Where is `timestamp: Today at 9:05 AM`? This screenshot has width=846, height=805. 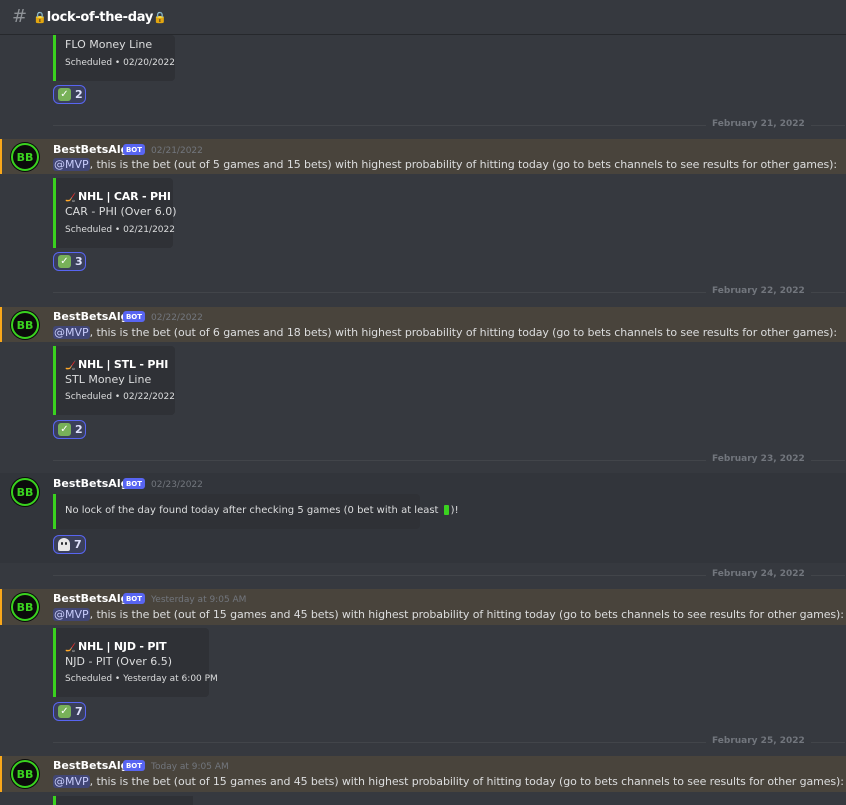
timestamp: Today at 9:05 AM is located at coordinates (190, 767).